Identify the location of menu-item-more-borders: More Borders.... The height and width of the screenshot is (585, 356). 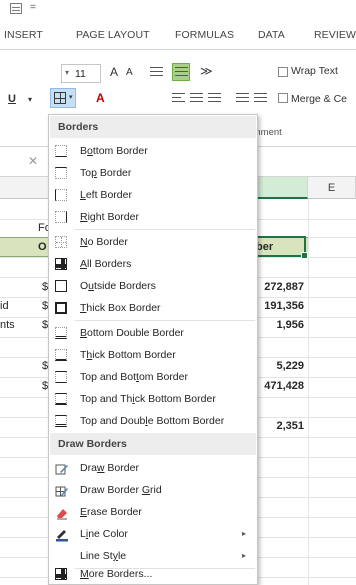
(153, 574).